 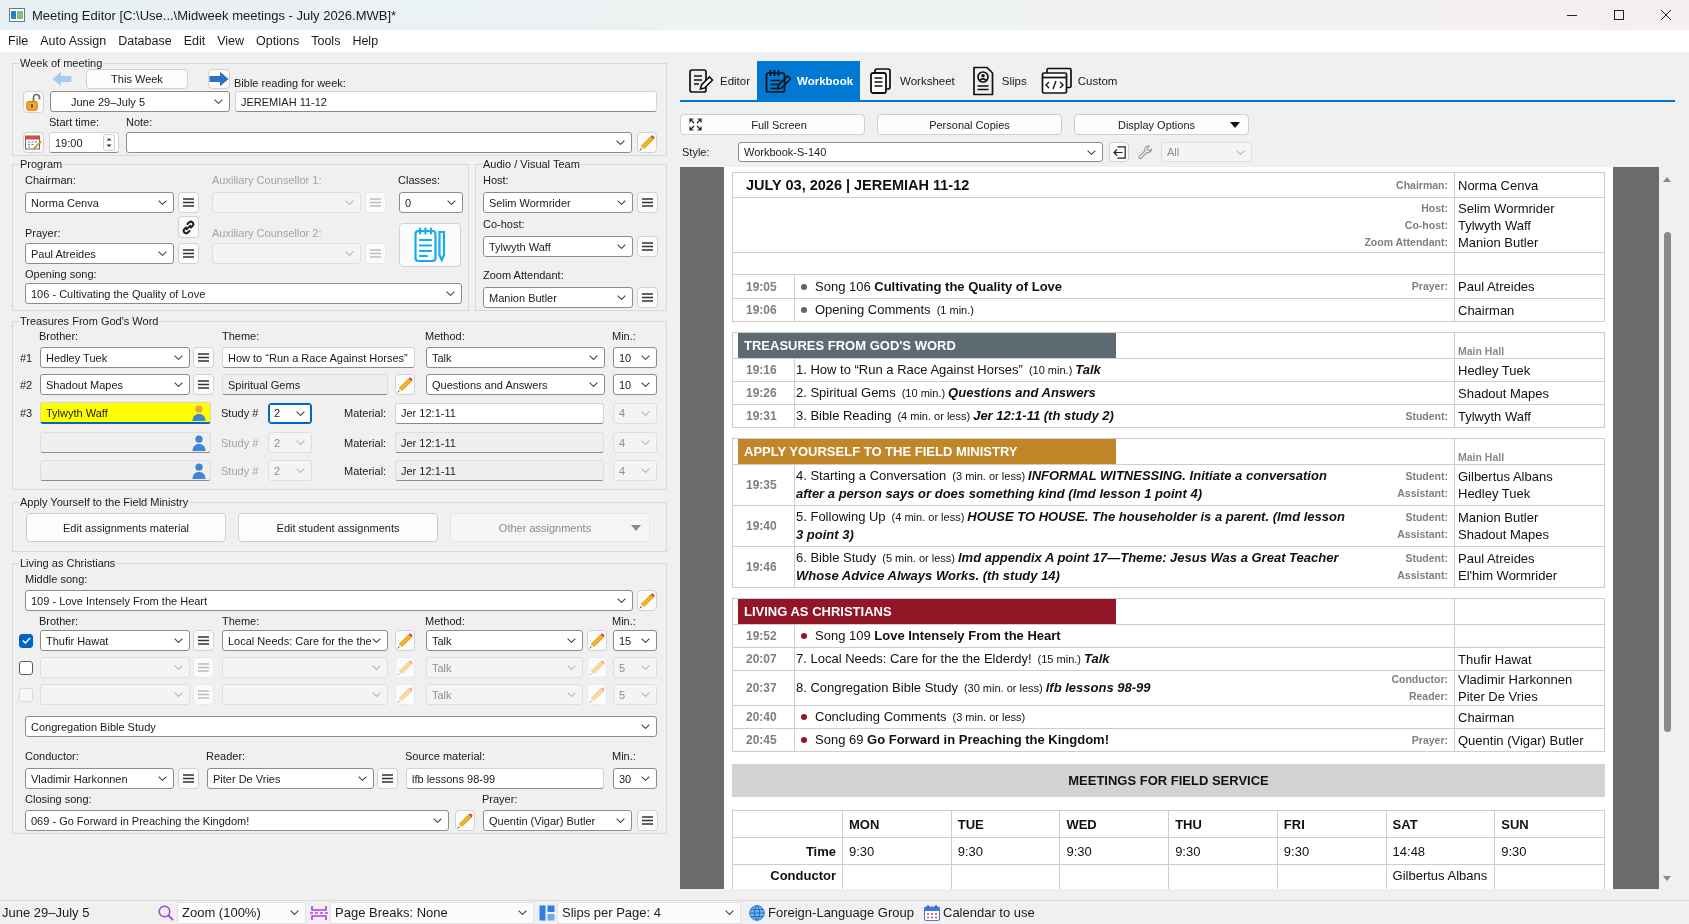 What do you see at coordinates (446, 101) in the screenshot?
I see `bible-reading-field: JEREMIAH 11-12` at bounding box center [446, 101].